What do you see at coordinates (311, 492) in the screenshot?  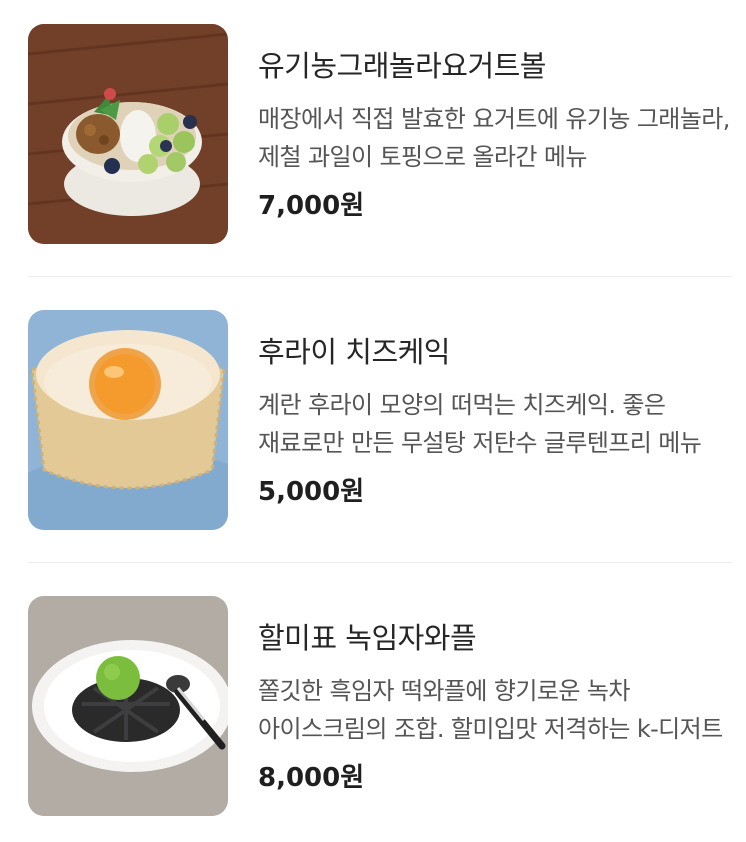 I see `menu-item-price: 5,000원` at bounding box center [311, 492].